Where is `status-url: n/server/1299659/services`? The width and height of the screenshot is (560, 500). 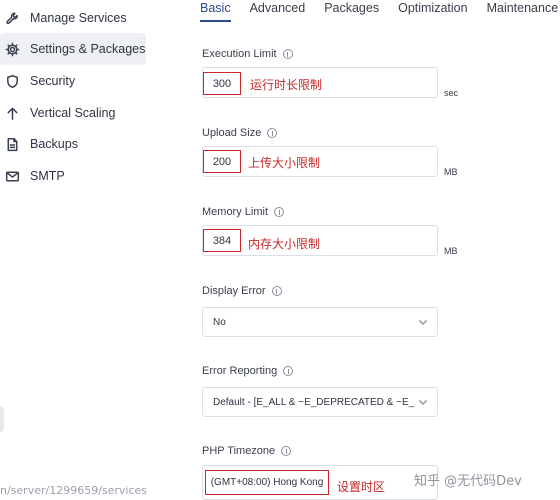
status-url: n/server/1299659/services is located at coordinates (74, 490).